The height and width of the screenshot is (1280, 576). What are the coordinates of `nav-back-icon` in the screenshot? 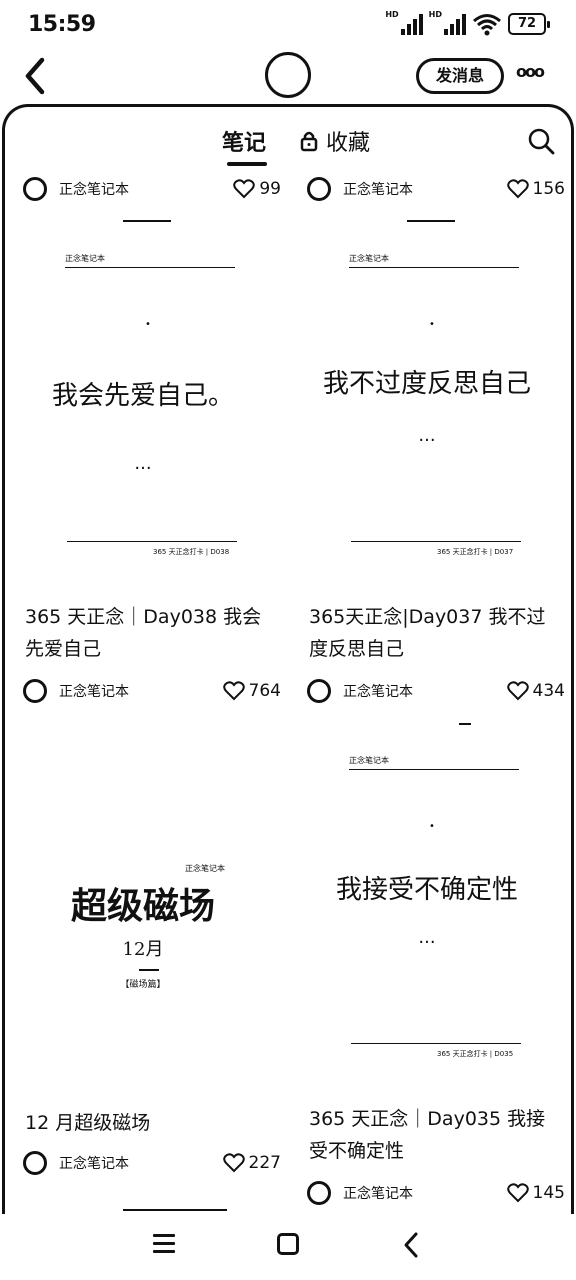 It's located at (411, 1245).